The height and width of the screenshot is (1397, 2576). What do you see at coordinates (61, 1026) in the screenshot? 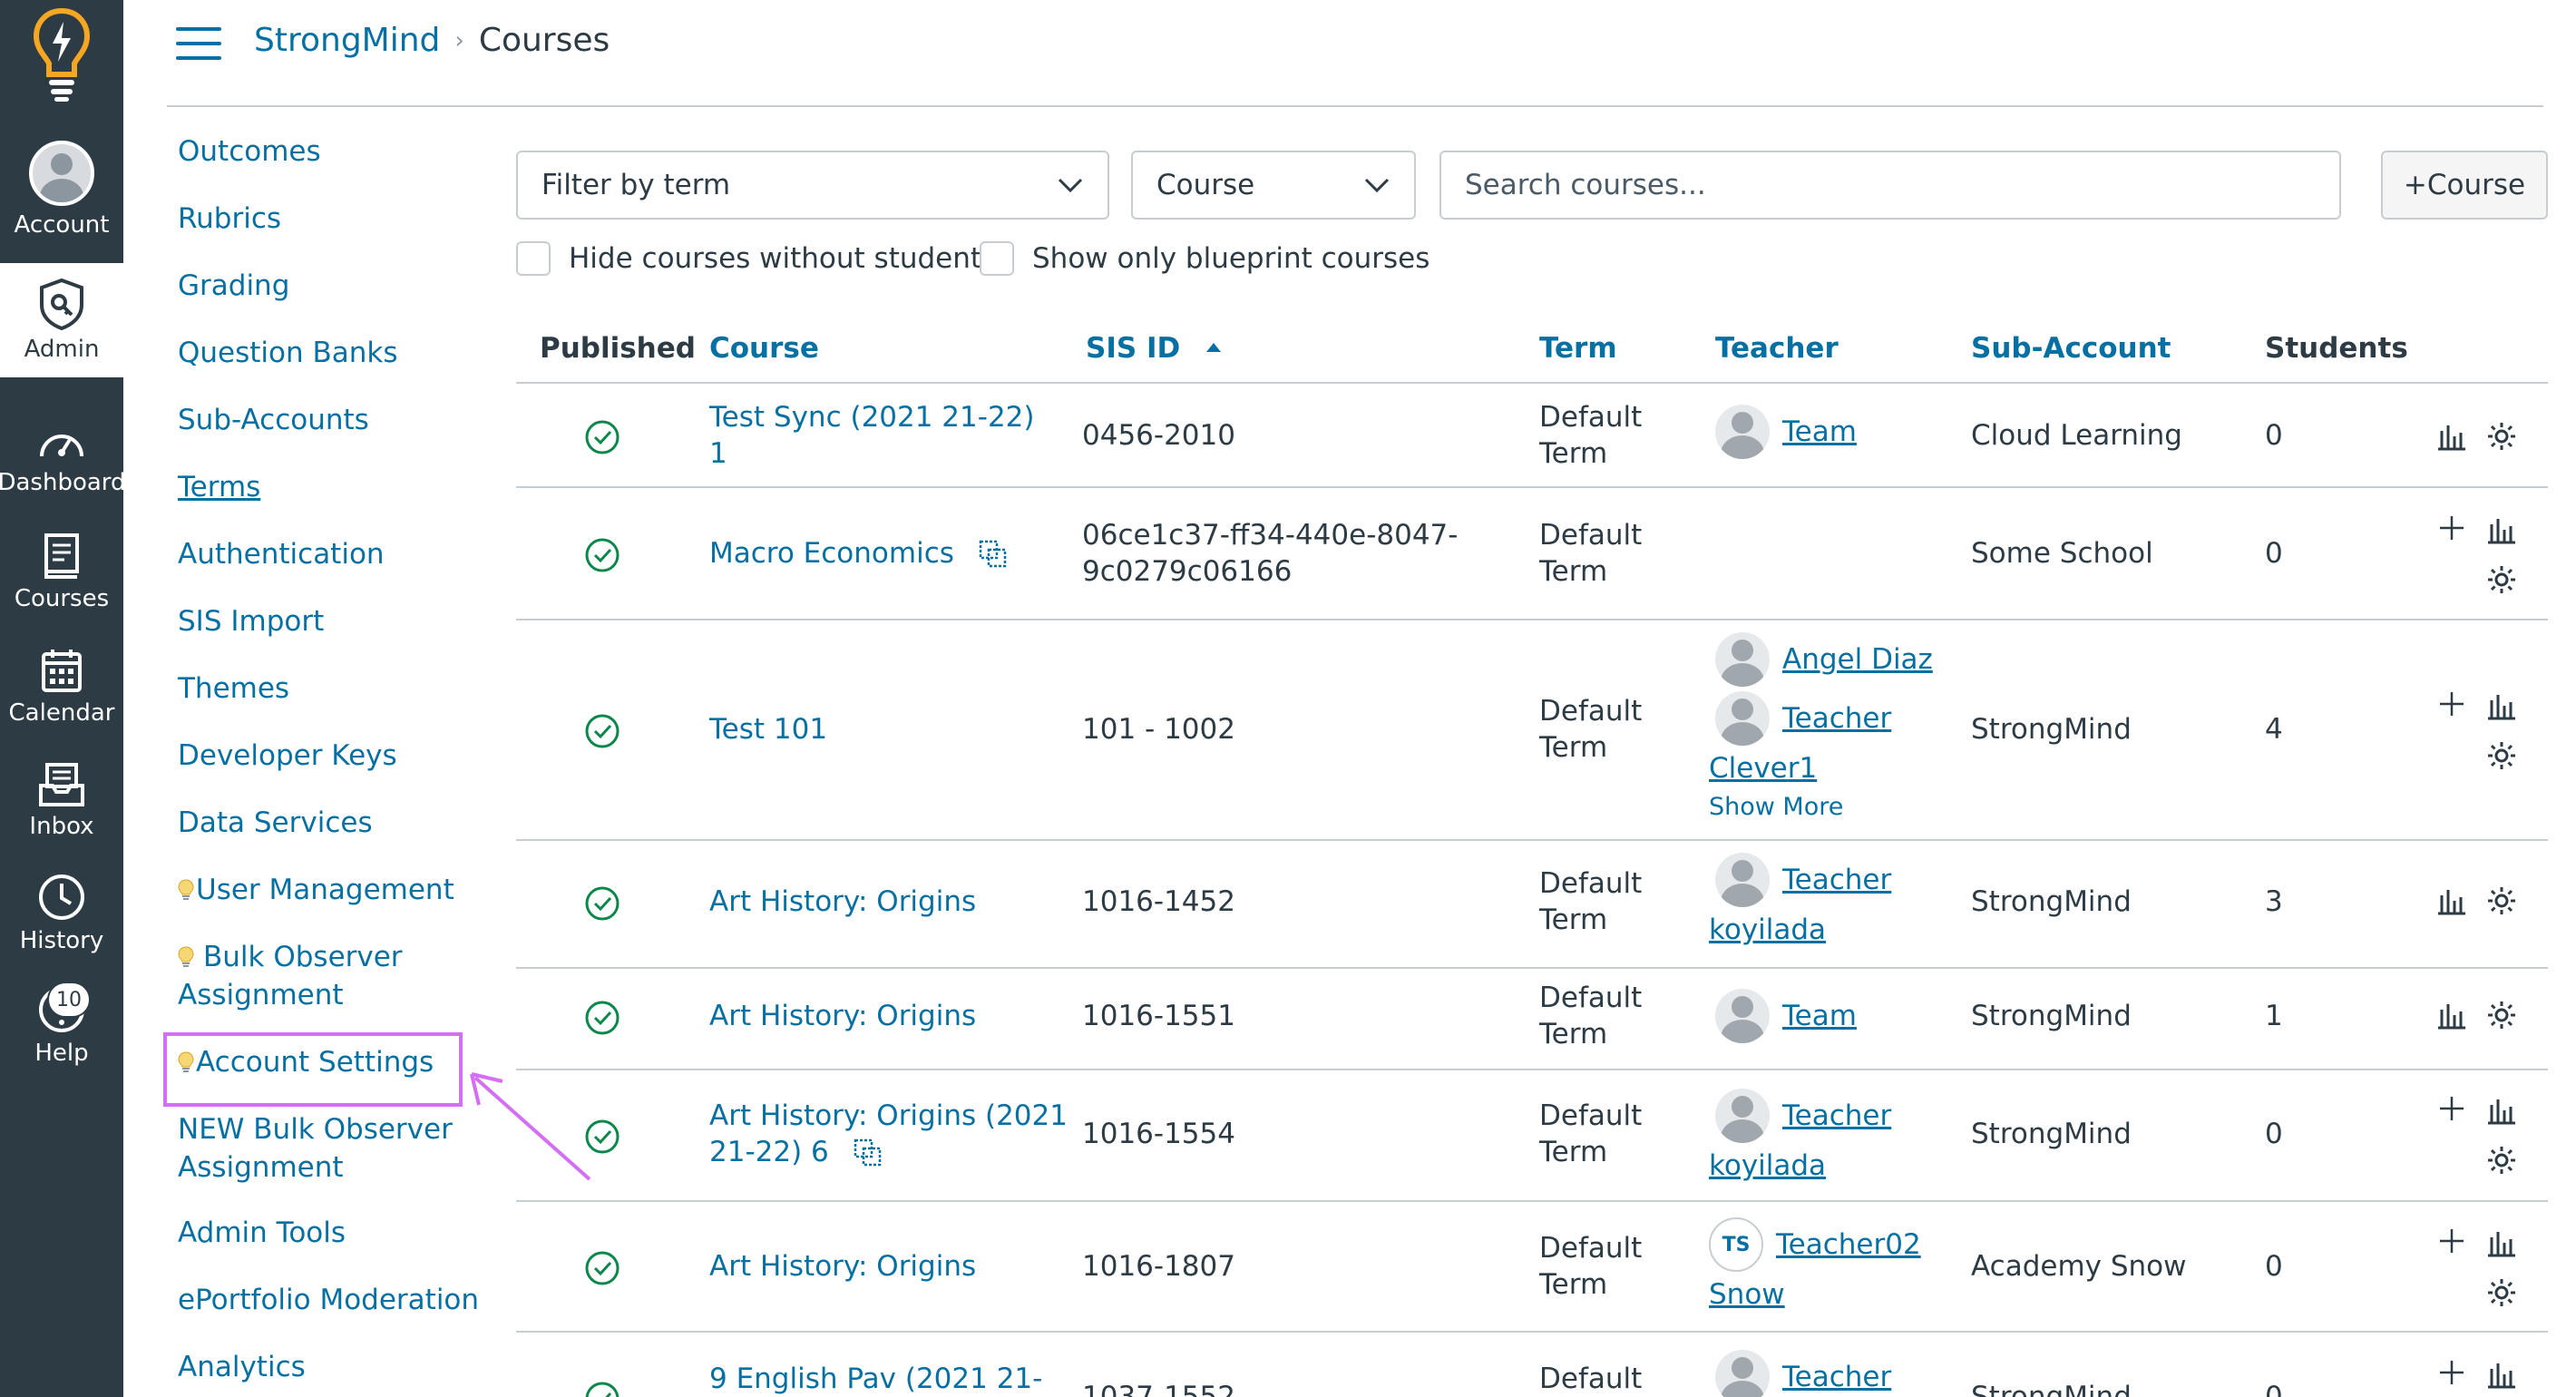
I see `help-nav-item: 10 Help` at bounding box center [61, 1026].